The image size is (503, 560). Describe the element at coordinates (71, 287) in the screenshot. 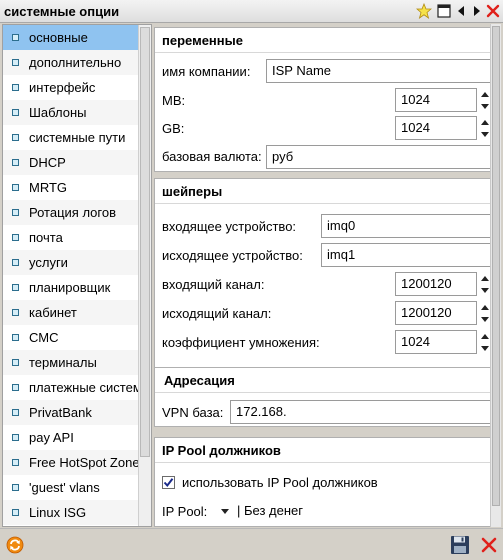

I see `sidebar-item: планировщик` at that location.